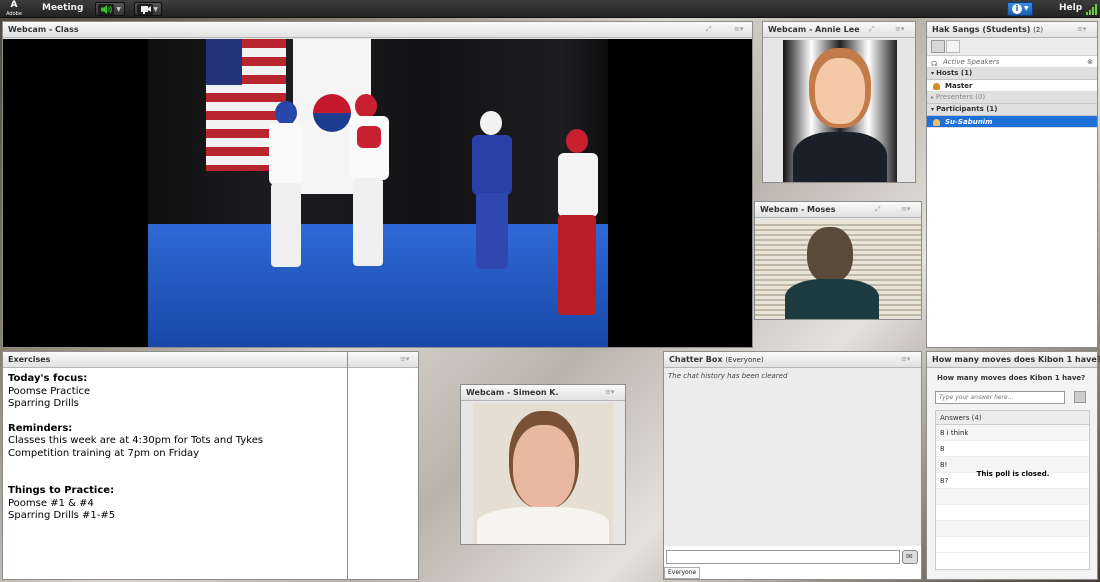 Image resolution: width=1100 pixels, height=582 pixels. What do you see at coordinates (43, 29) in the screenshot?
I see `pod-title: Webcam - Class` at bounding box center [43, 29].